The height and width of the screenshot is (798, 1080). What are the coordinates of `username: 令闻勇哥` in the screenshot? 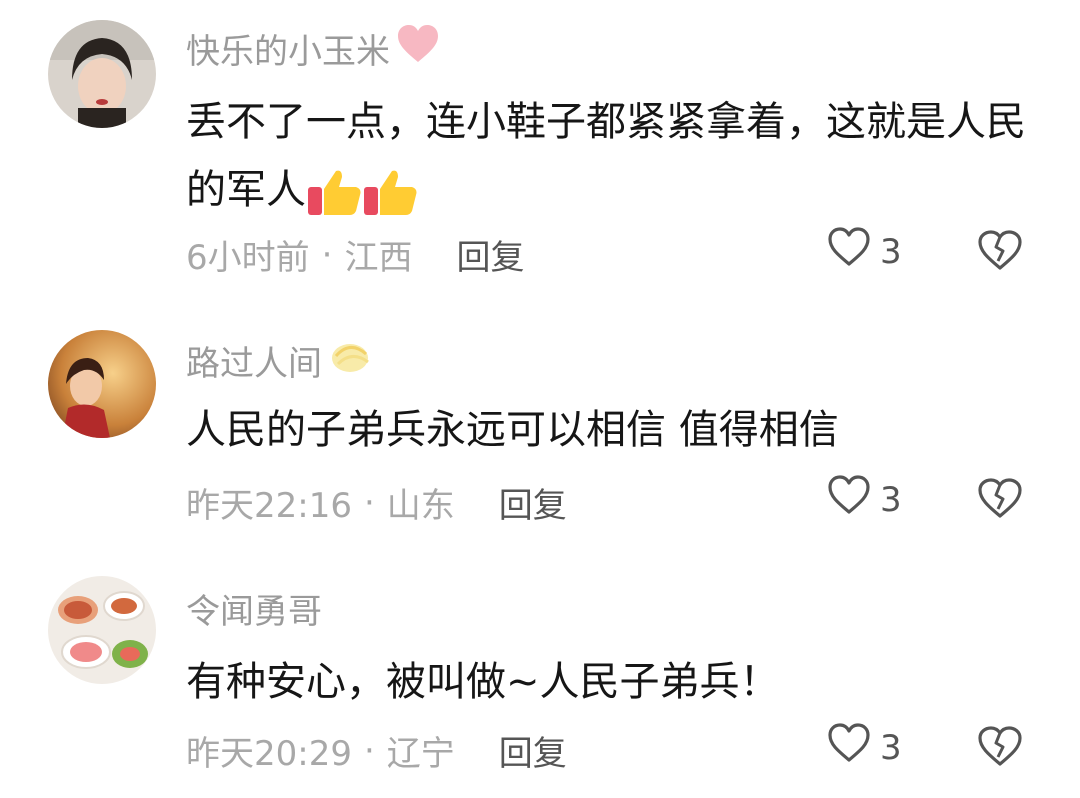 It's located at (254, 608).